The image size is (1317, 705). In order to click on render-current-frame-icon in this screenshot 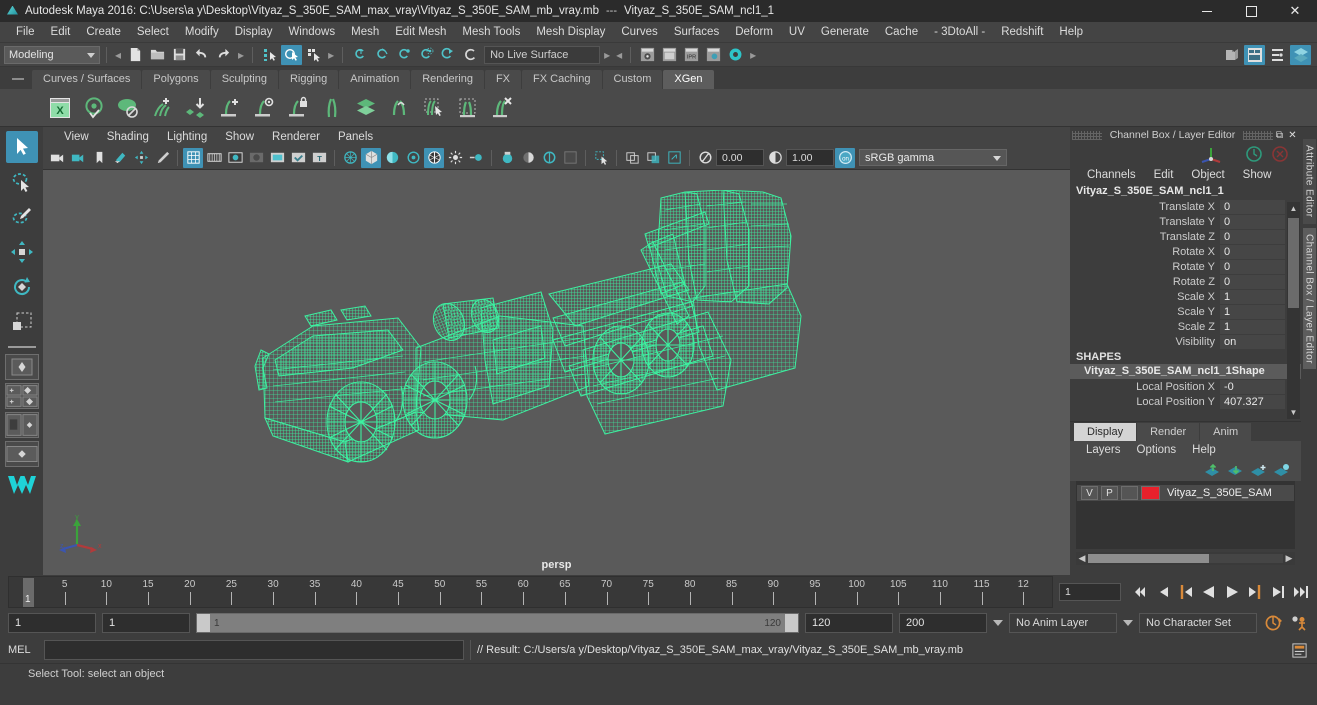, I will do `click(647, 55)`.